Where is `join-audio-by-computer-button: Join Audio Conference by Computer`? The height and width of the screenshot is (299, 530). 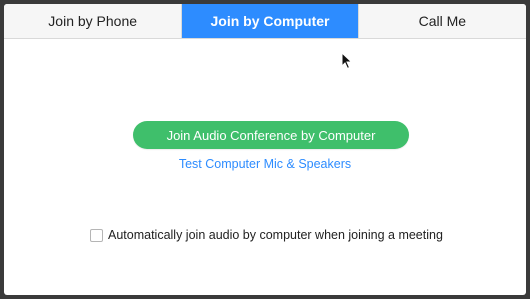 join-audio-by-computer-button: Join Audio Conference by Computer is located at coordinates (271, 135).